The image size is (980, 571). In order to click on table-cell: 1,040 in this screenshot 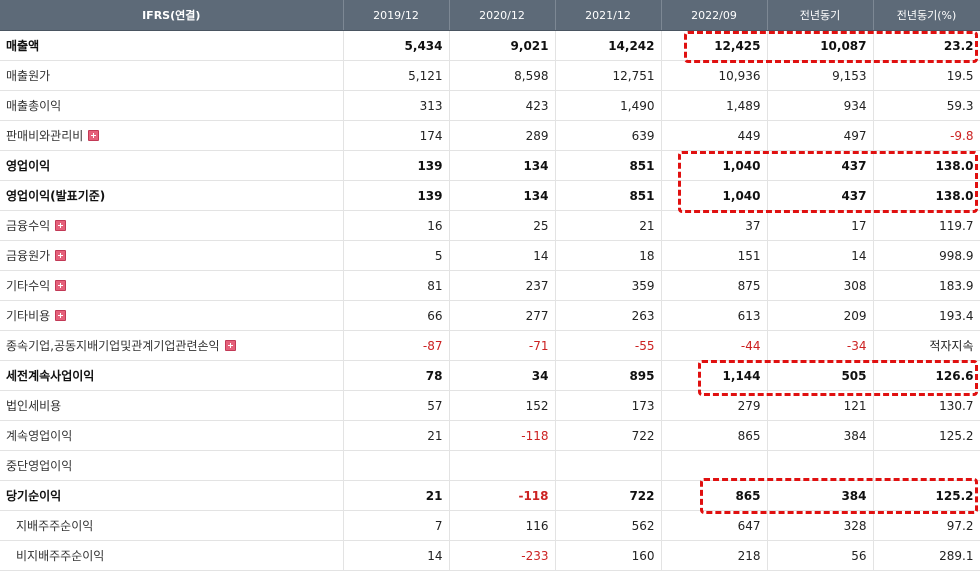, I will do `click(714, 165)`.